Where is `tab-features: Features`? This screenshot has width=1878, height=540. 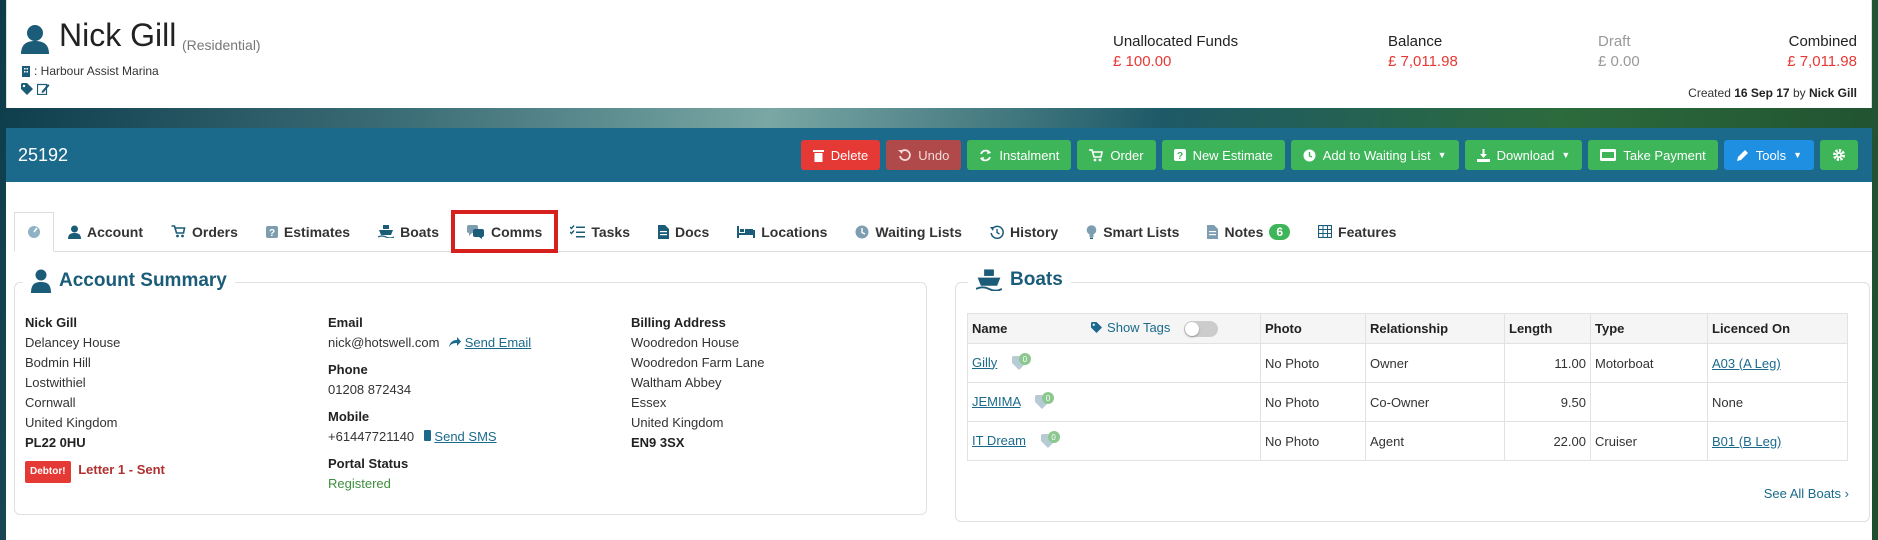
tab-features: Features is located at coordinates (1357, 231).